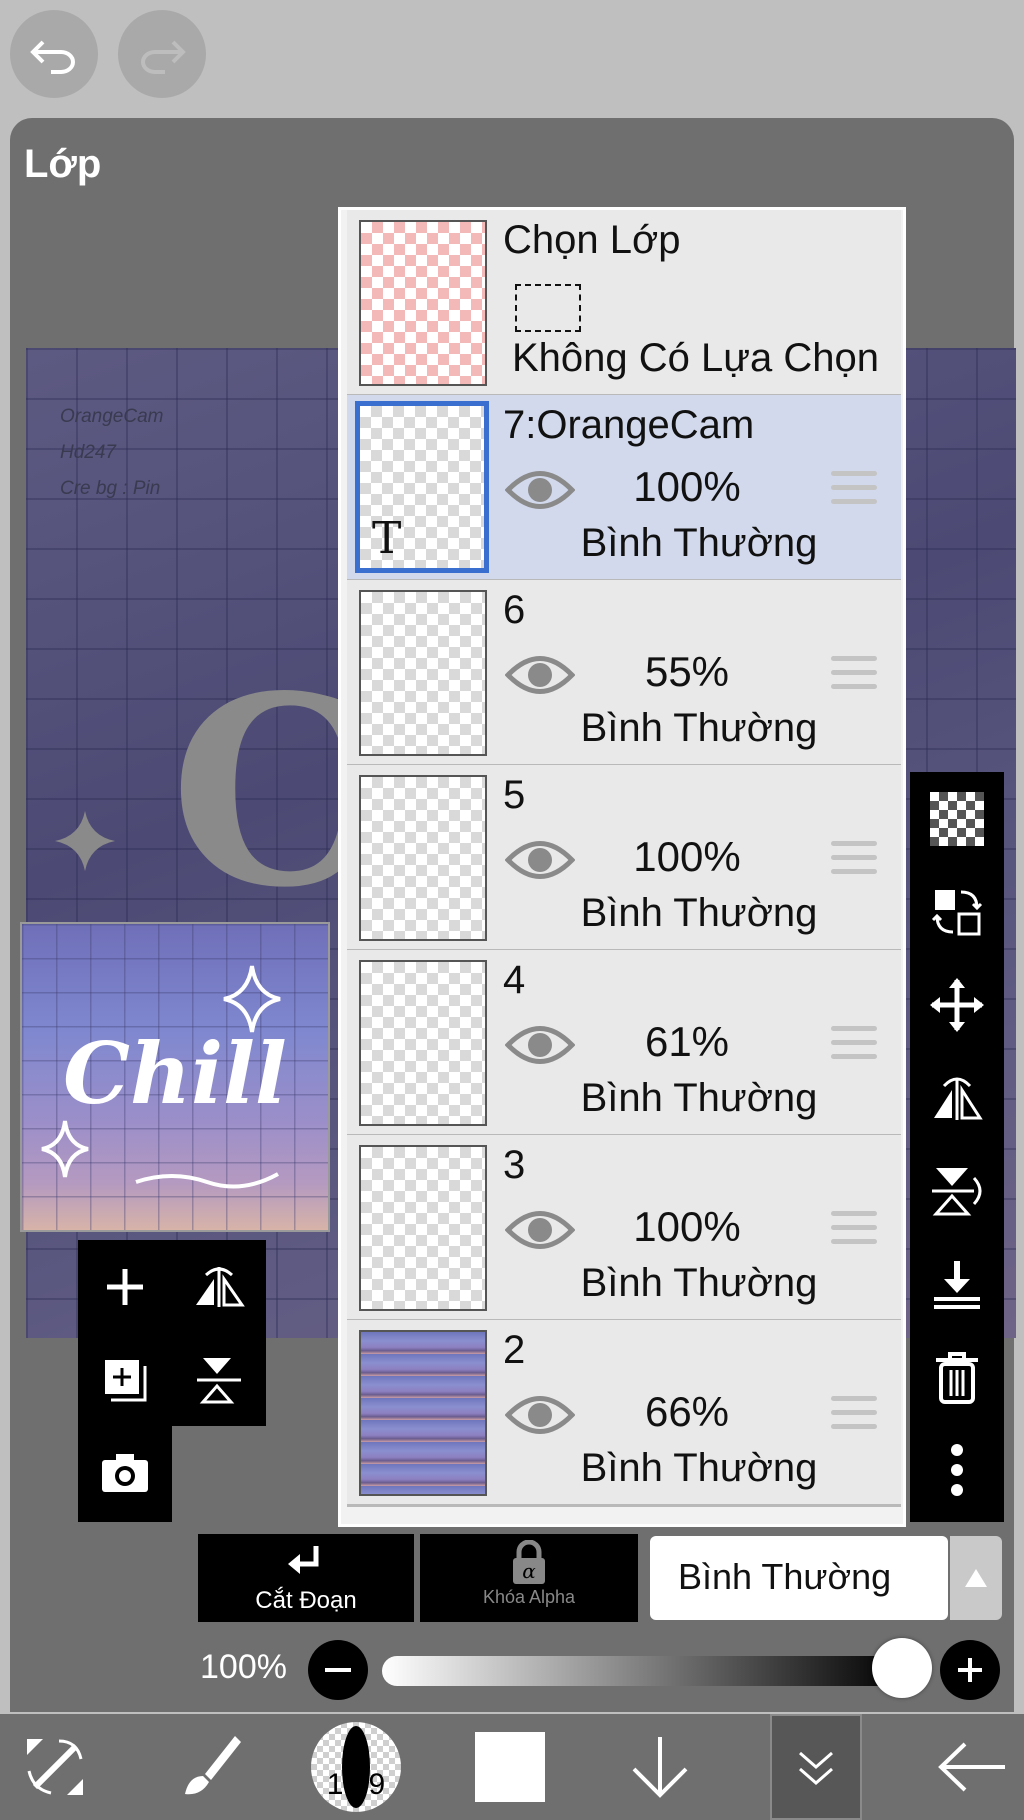 This screenshot has height=1820, width=1024. I want to click on add-layer-button, so click(125, 1286).